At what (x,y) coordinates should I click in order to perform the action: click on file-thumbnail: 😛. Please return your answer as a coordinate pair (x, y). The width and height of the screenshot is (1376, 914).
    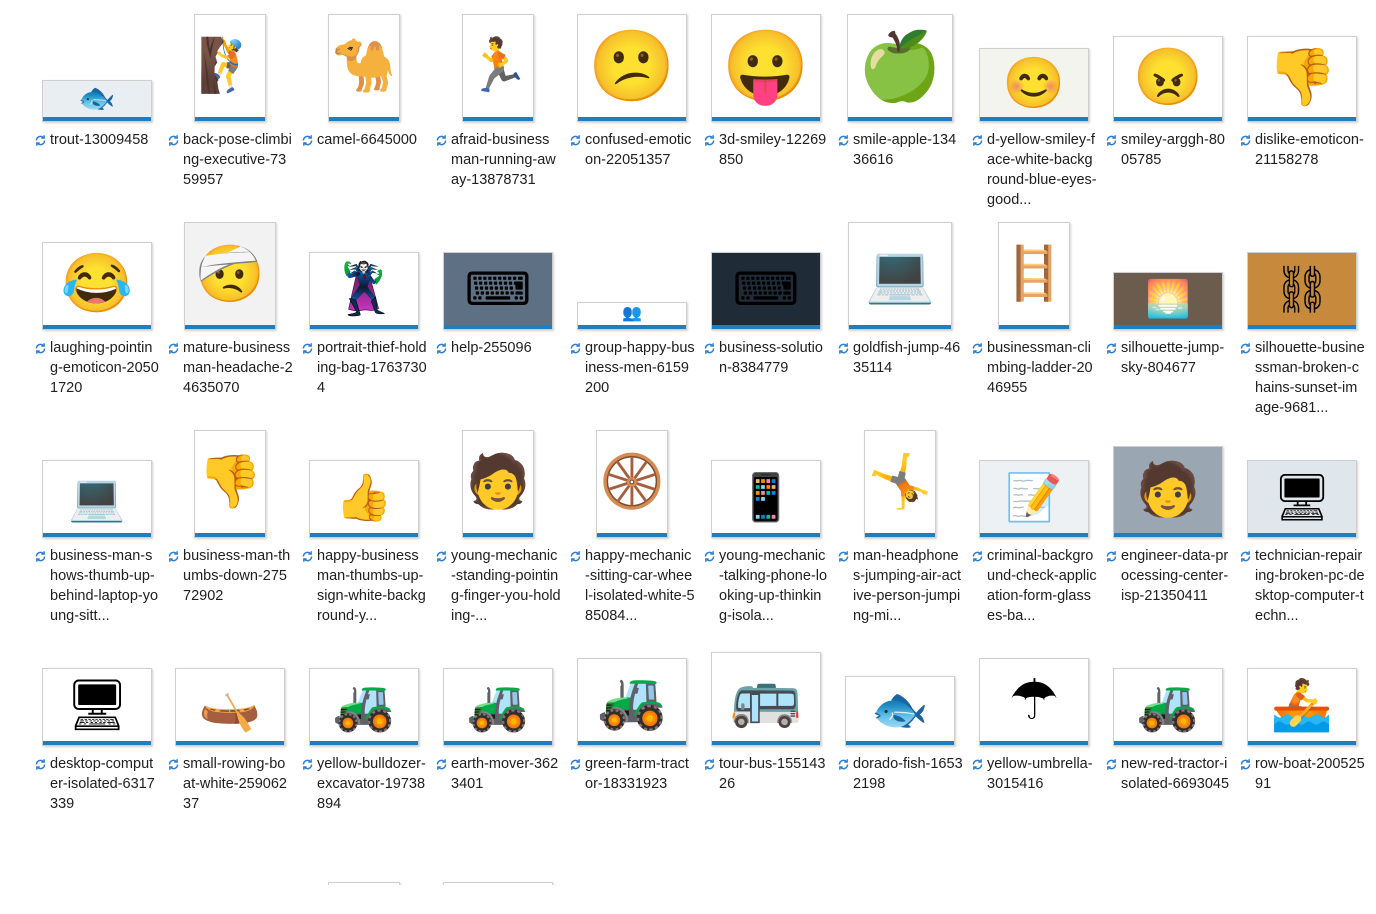
    Looking at the image, I should click on (766, 68).